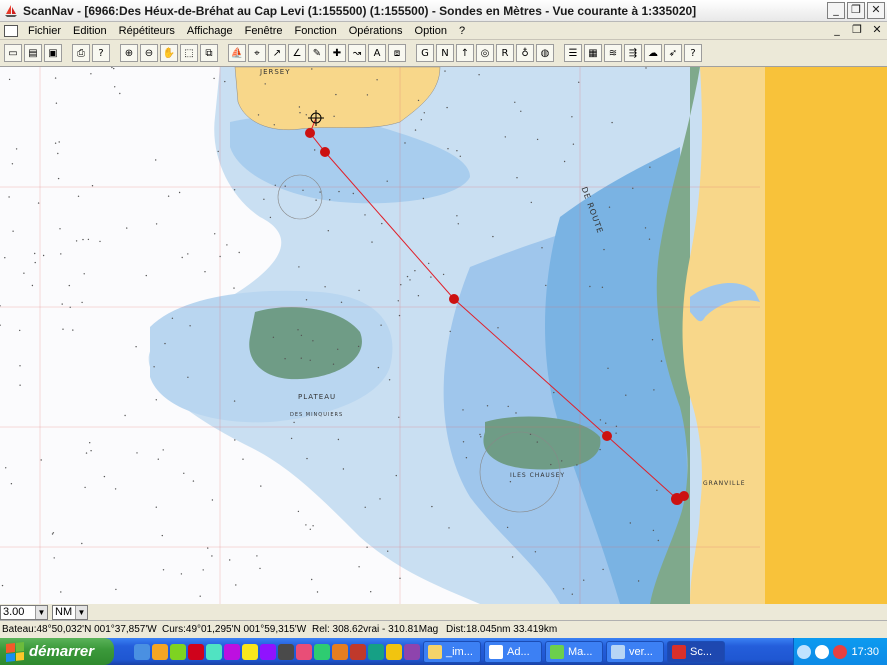  Describe the element at coordinates (693, 53) in the screenshot. I see `info-icon: ?` at that location.